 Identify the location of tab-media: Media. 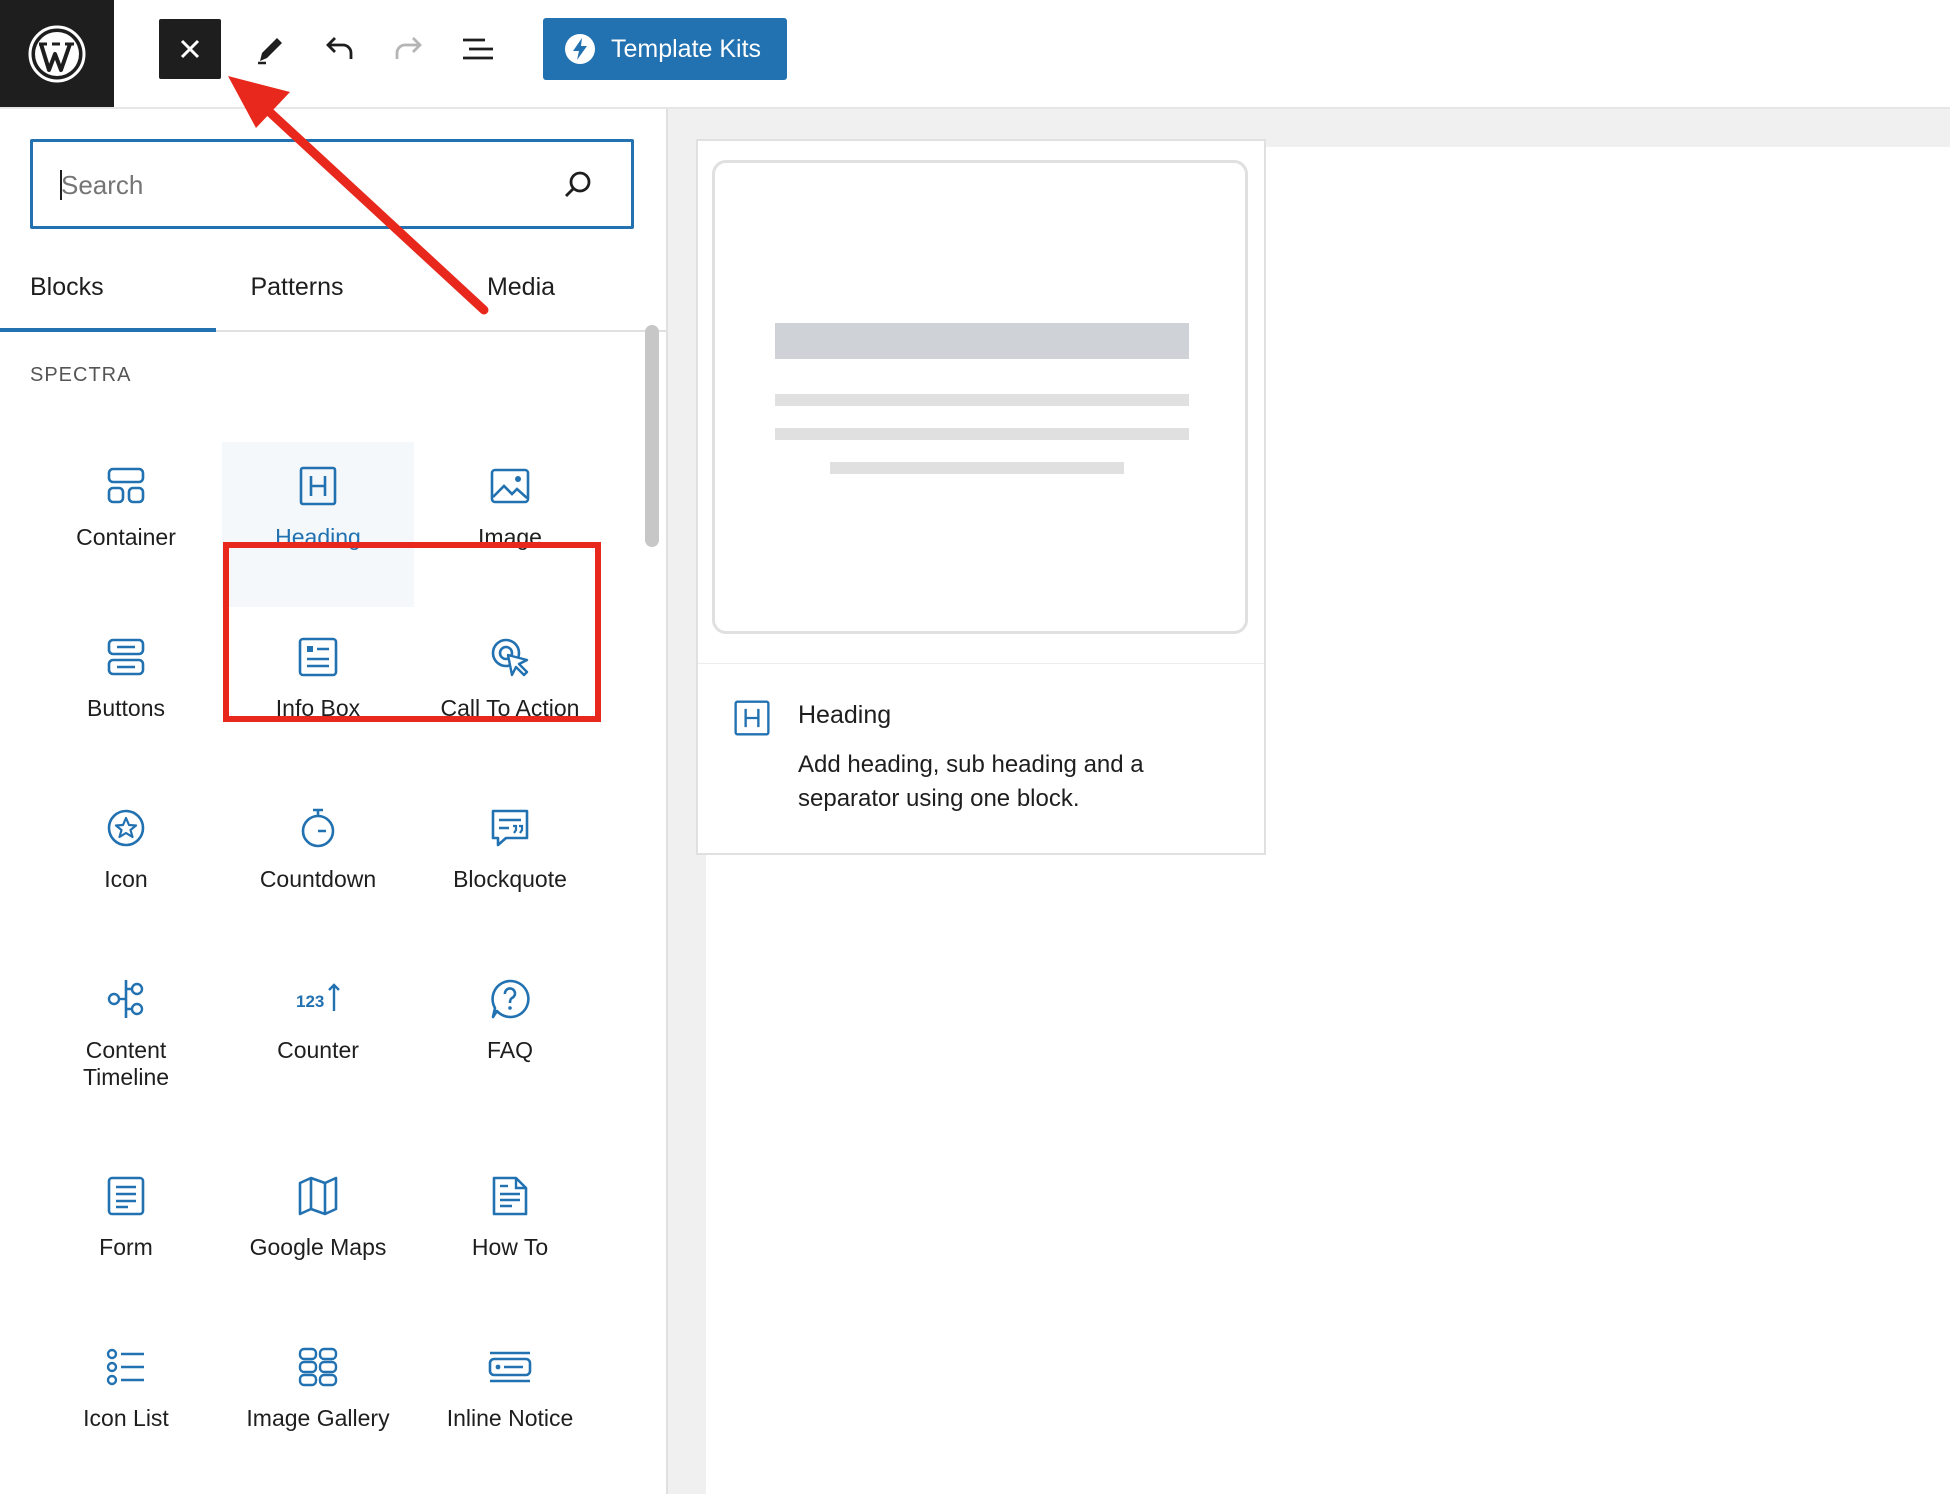
(521, 293).